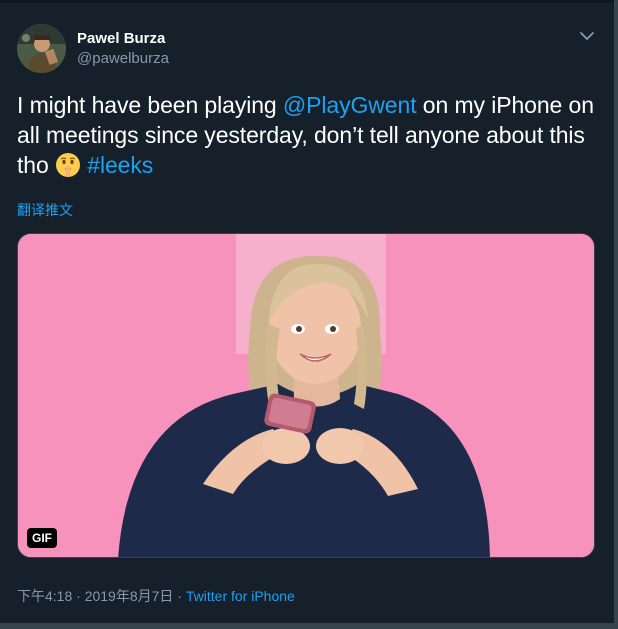  Describe the element at coordinates (68, 165) in the screenshot. I see `shushing-face-emoji-icon` at that location.